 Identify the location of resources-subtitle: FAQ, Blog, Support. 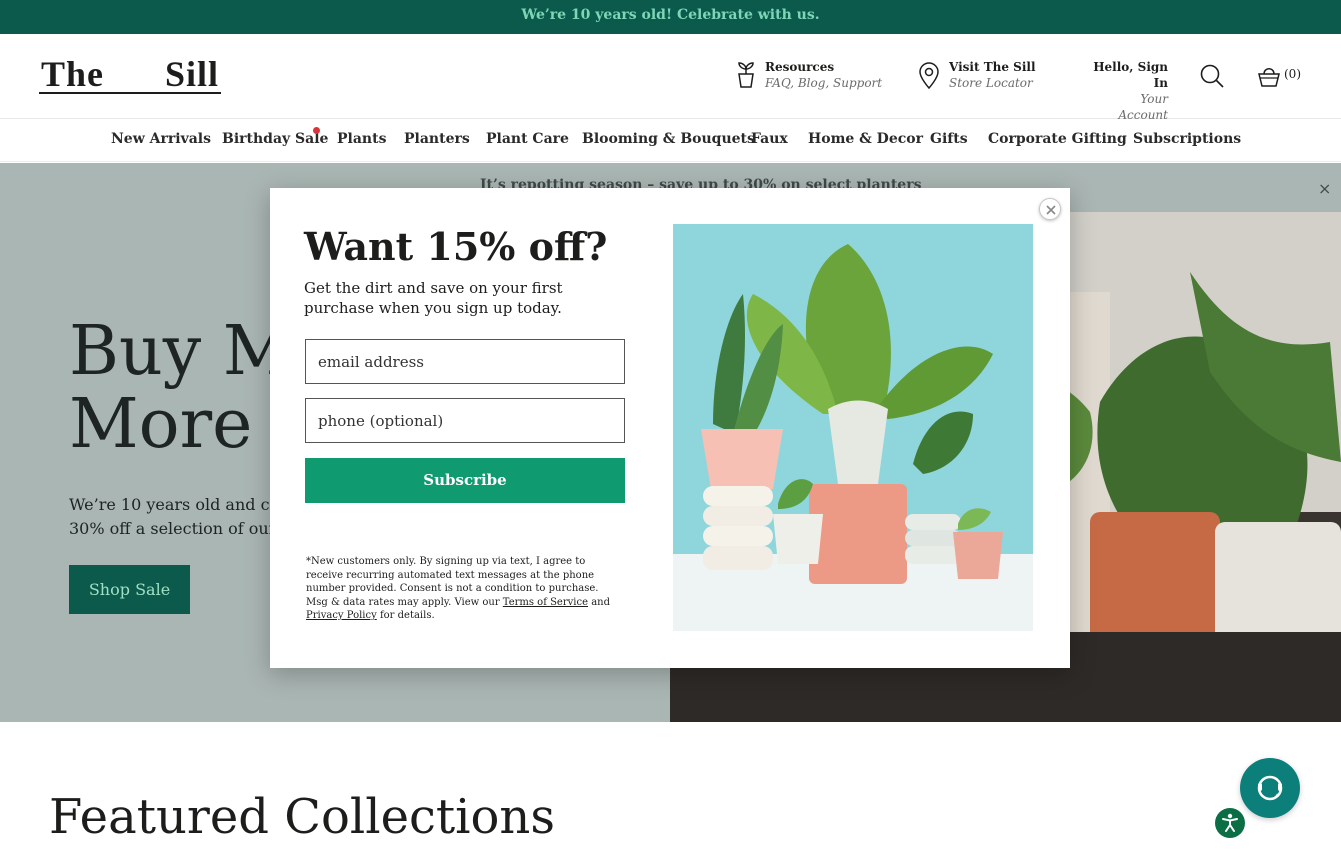
(824, 83).